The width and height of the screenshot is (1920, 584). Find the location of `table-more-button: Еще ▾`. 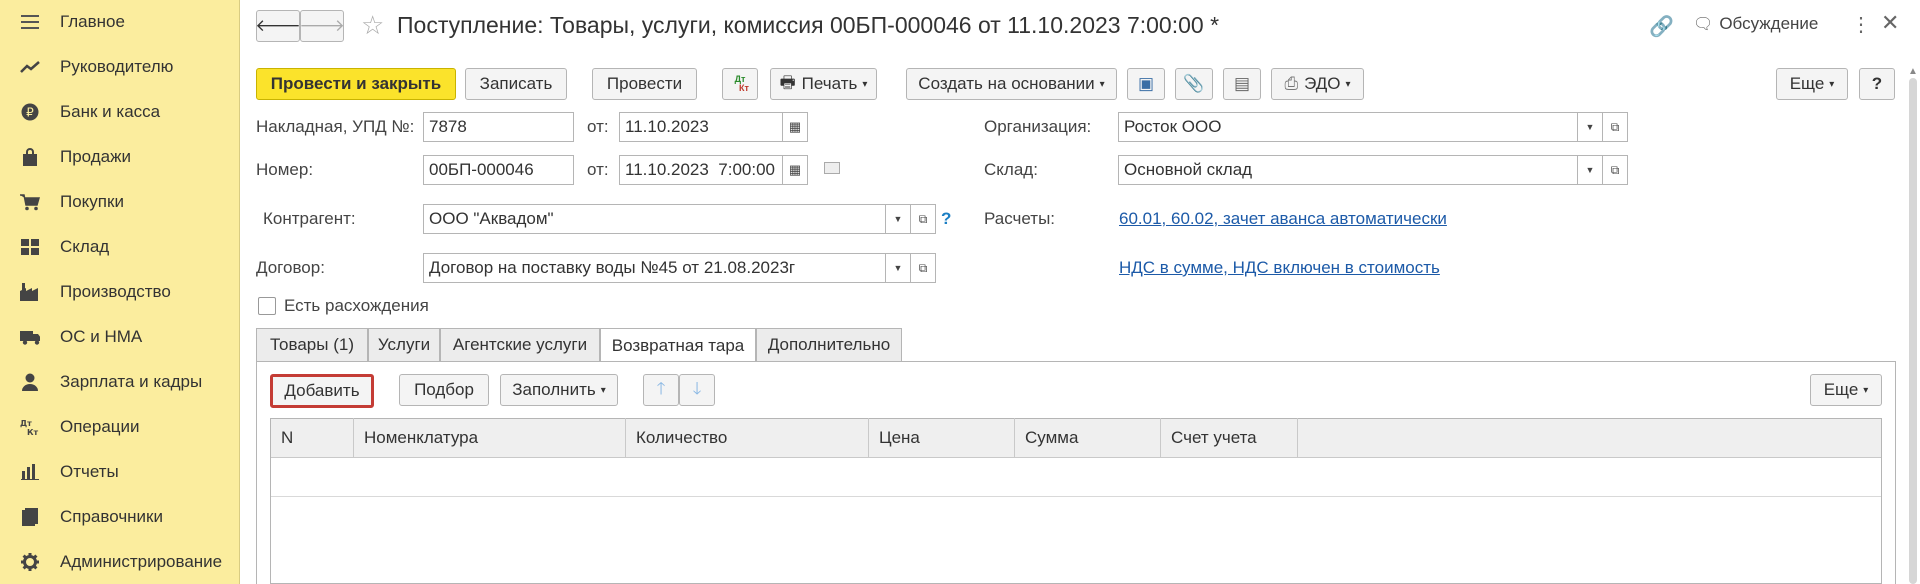

table-more-button: Еще ▾ is located at coordinates (1846, 390).